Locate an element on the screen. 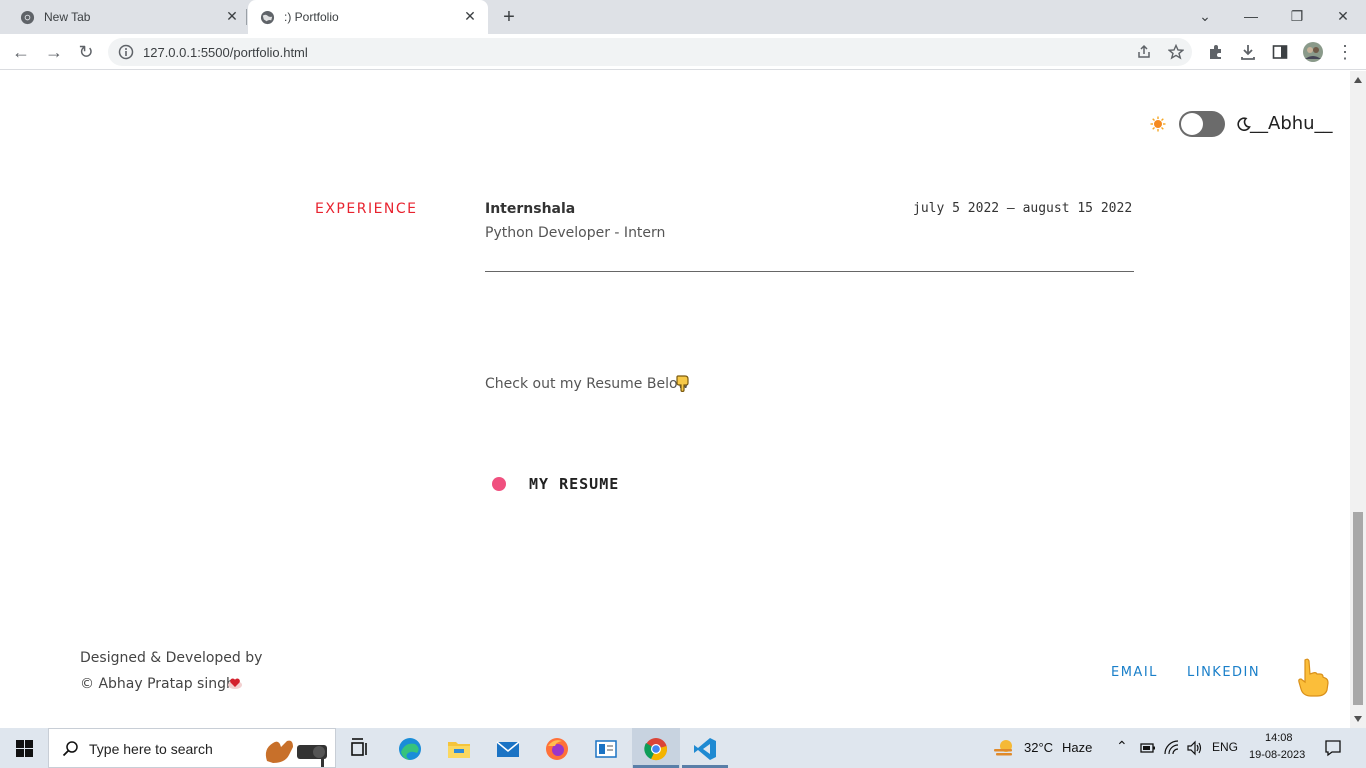  notification-icon is located at coordinates (1333, 748).